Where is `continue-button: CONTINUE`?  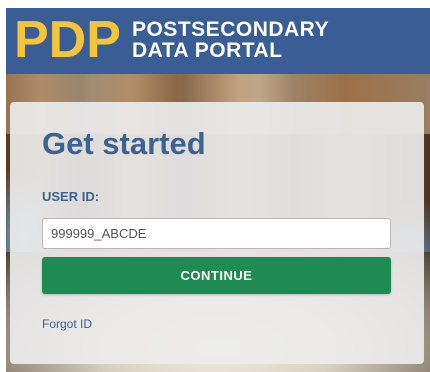 continue-button: CONTINUE is located at coordinates (216, 275).